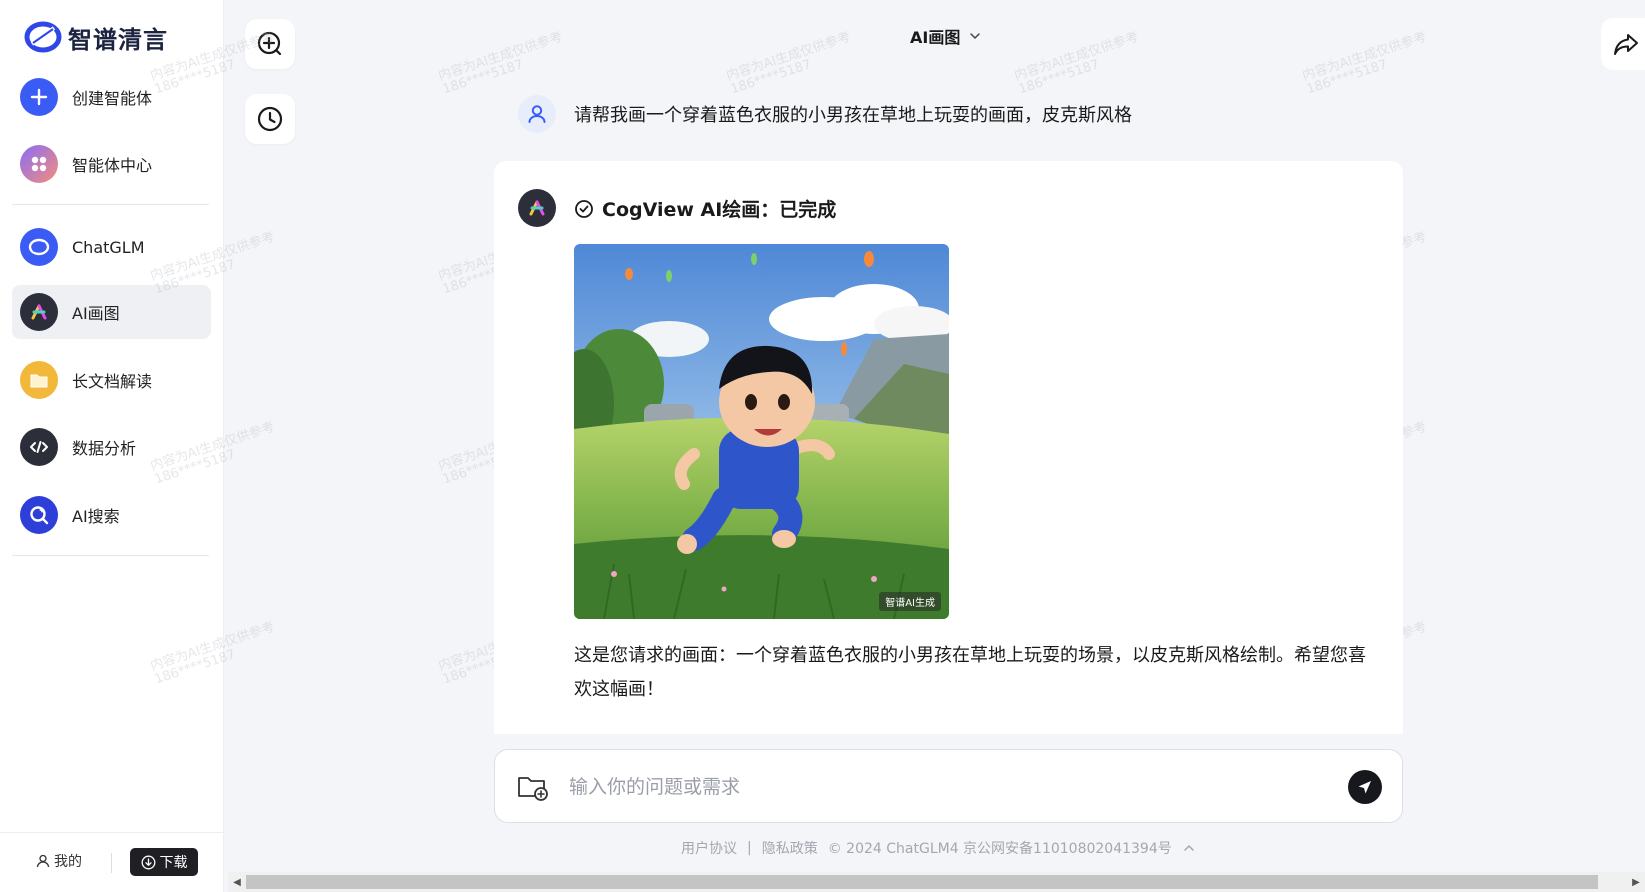 The width and height of the screenshot is (1645, 892). Describe the element at coordinates (935, 37) in the screenshot. I see `model-selector-label: AI画图` at that location.